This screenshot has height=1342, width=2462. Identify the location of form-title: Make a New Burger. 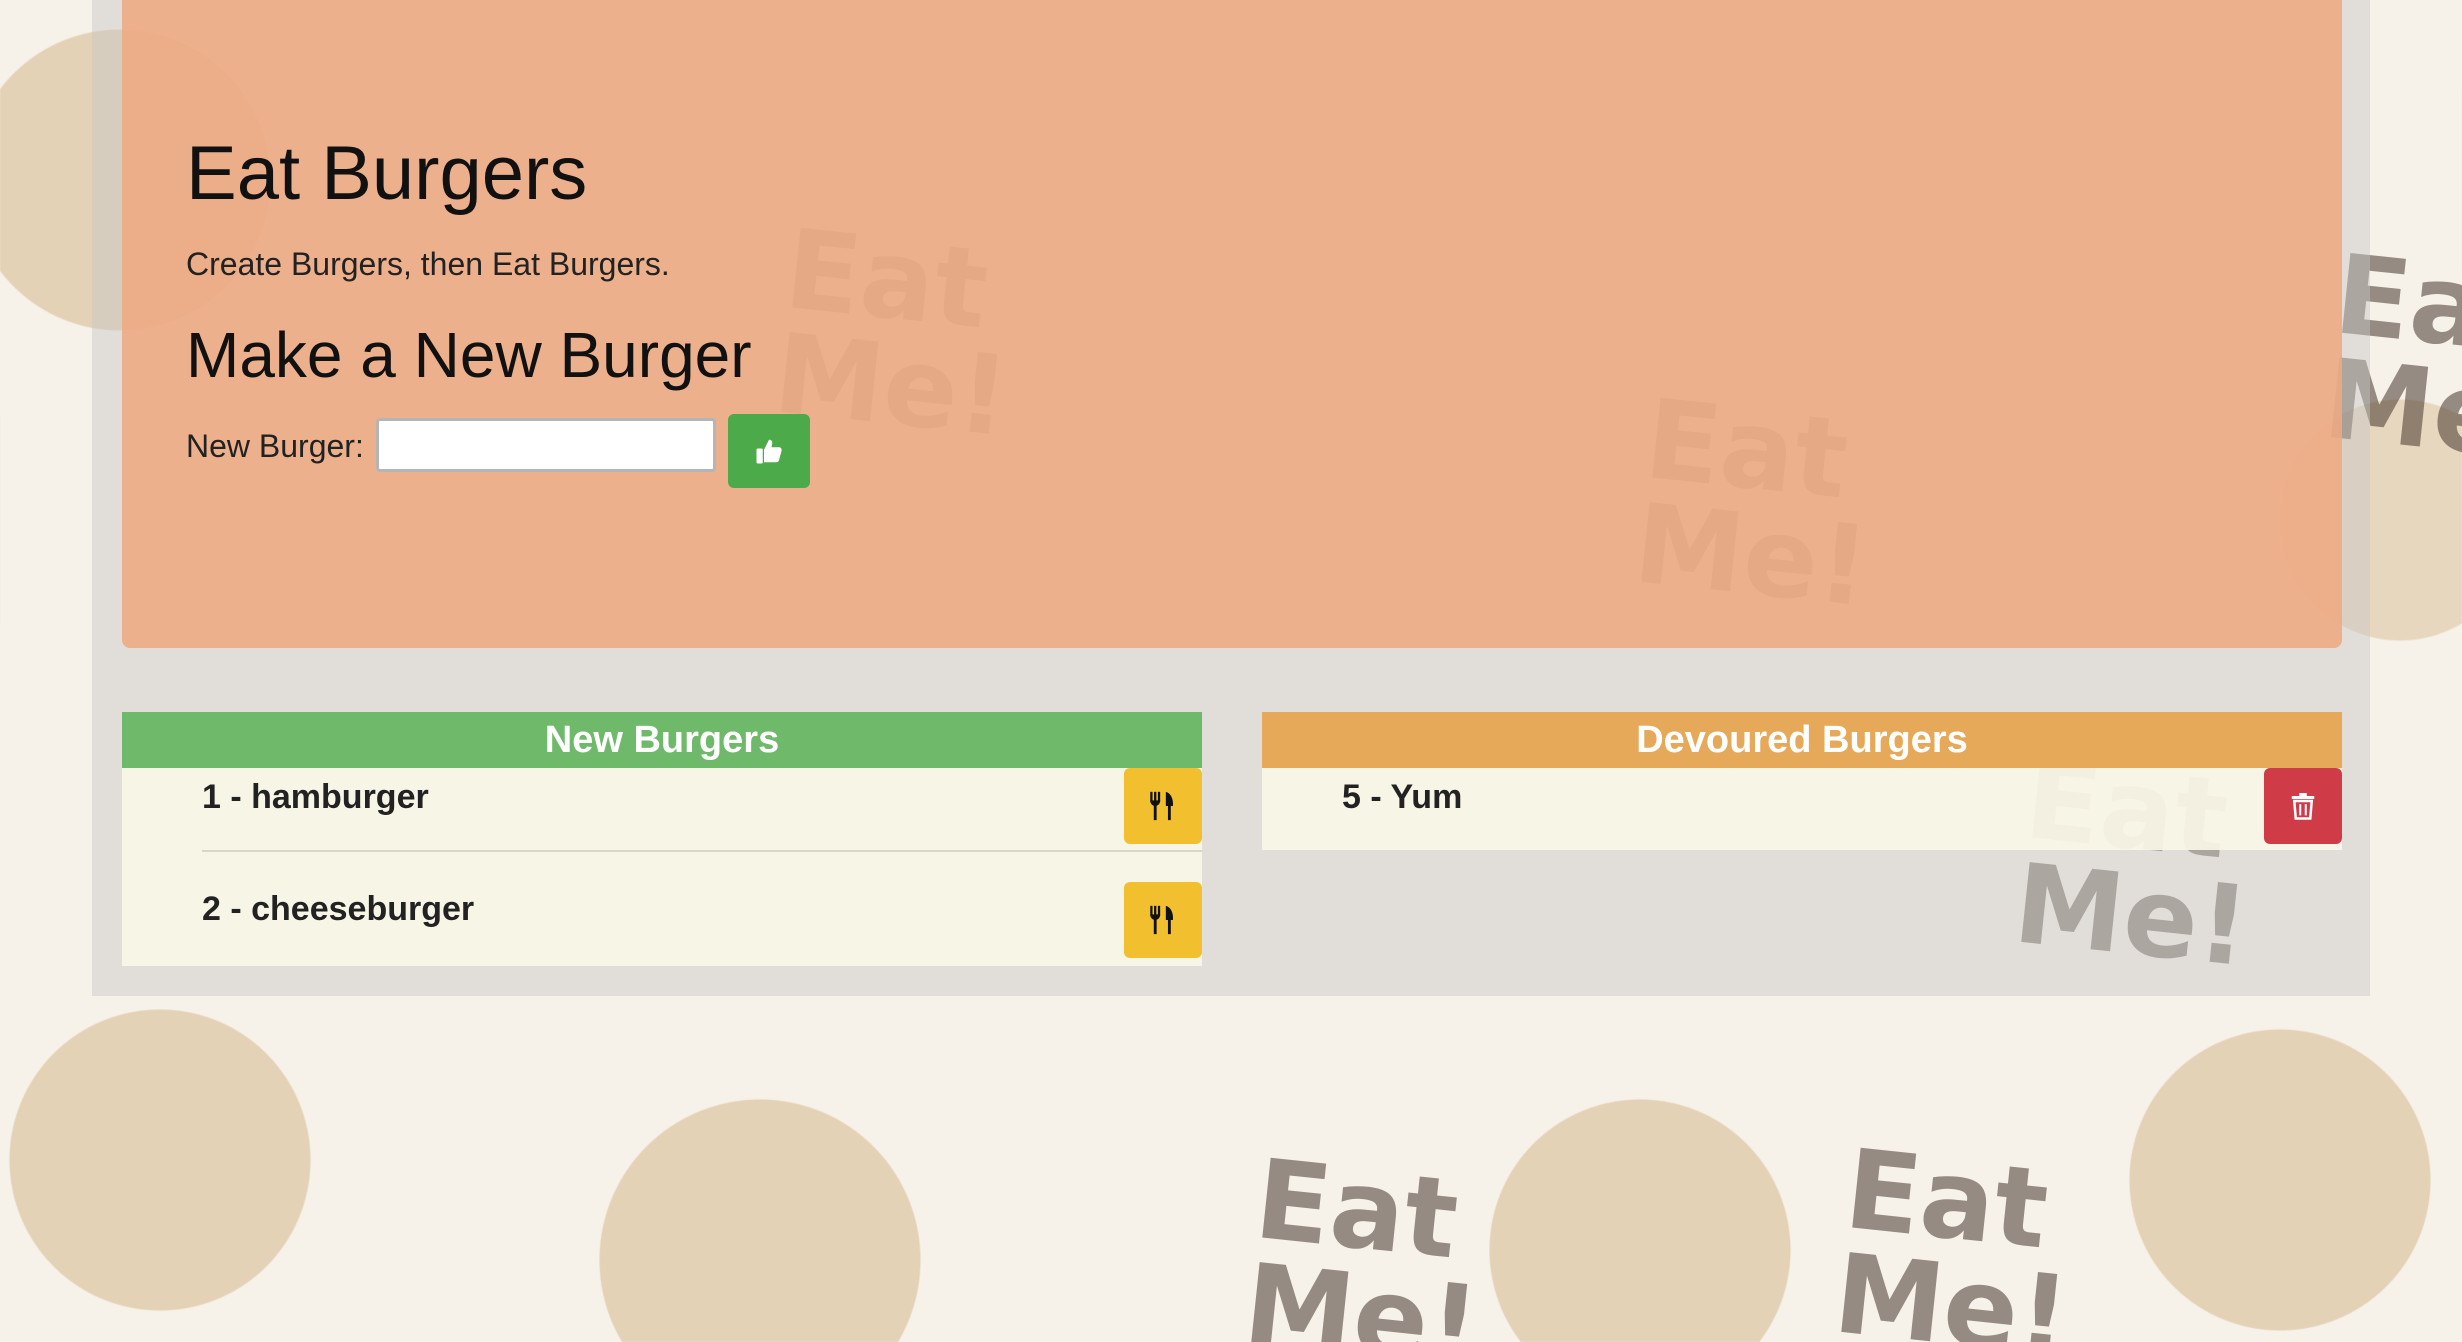
(469, 355).